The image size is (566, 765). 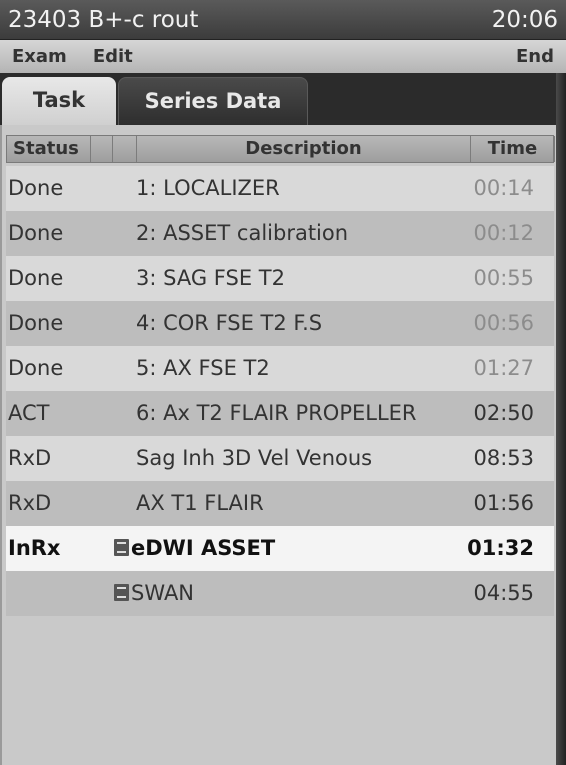 What do you see at coordinates (39, 56) in the screenshot?
I see `menu-exam: Exam` at bounding box center [39, 56].